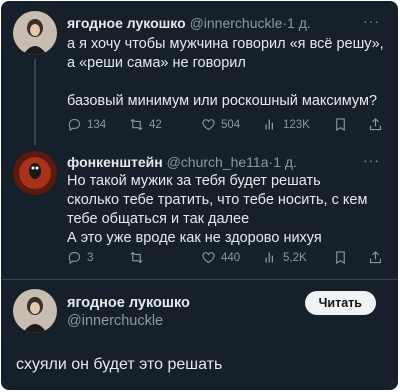  I want to click on tweet-line: Но такой мужик за тебя будет решать, so click(194, 181).